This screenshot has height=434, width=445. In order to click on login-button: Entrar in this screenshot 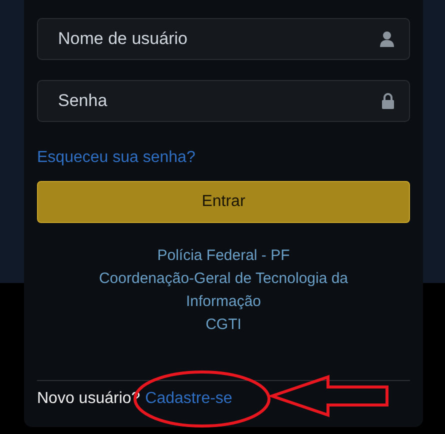, I will do `click(223, 202)`.